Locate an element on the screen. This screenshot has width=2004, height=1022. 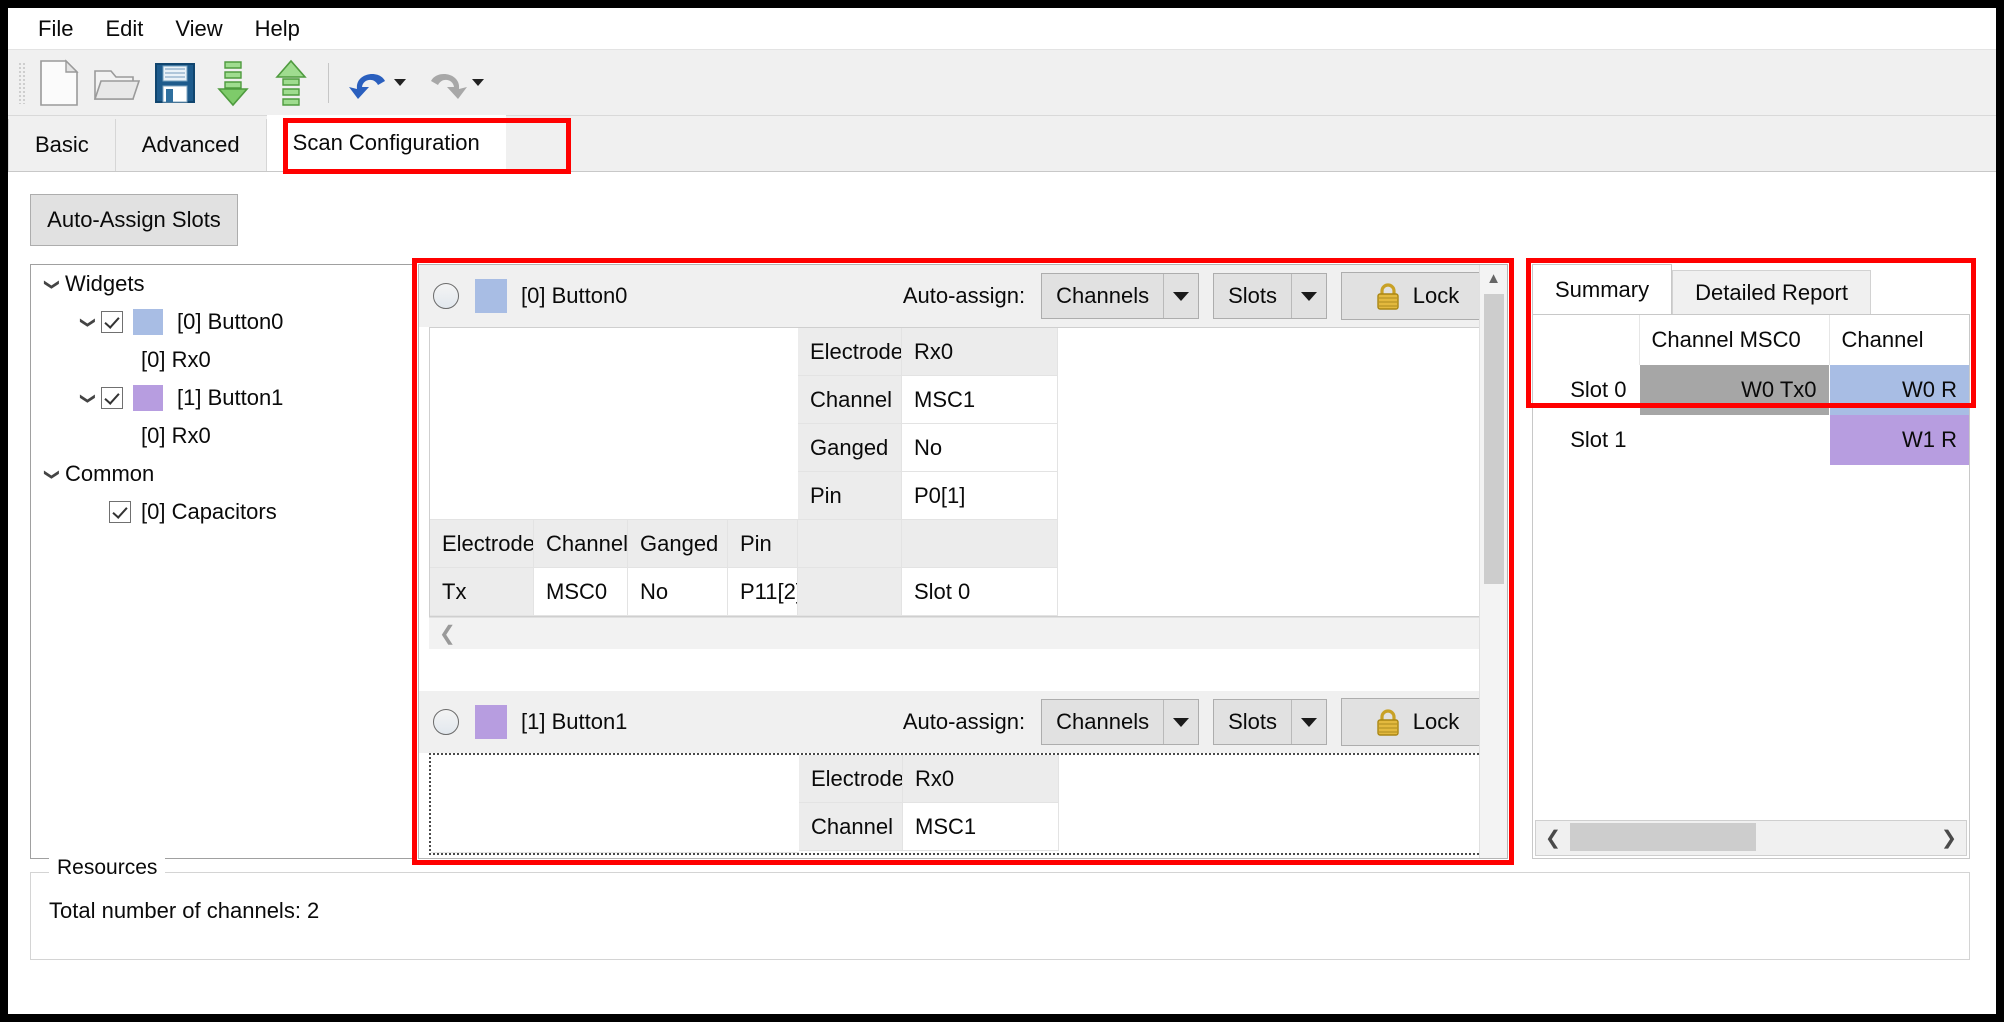
cell-ganged: No is located at coordinates (678, 592).